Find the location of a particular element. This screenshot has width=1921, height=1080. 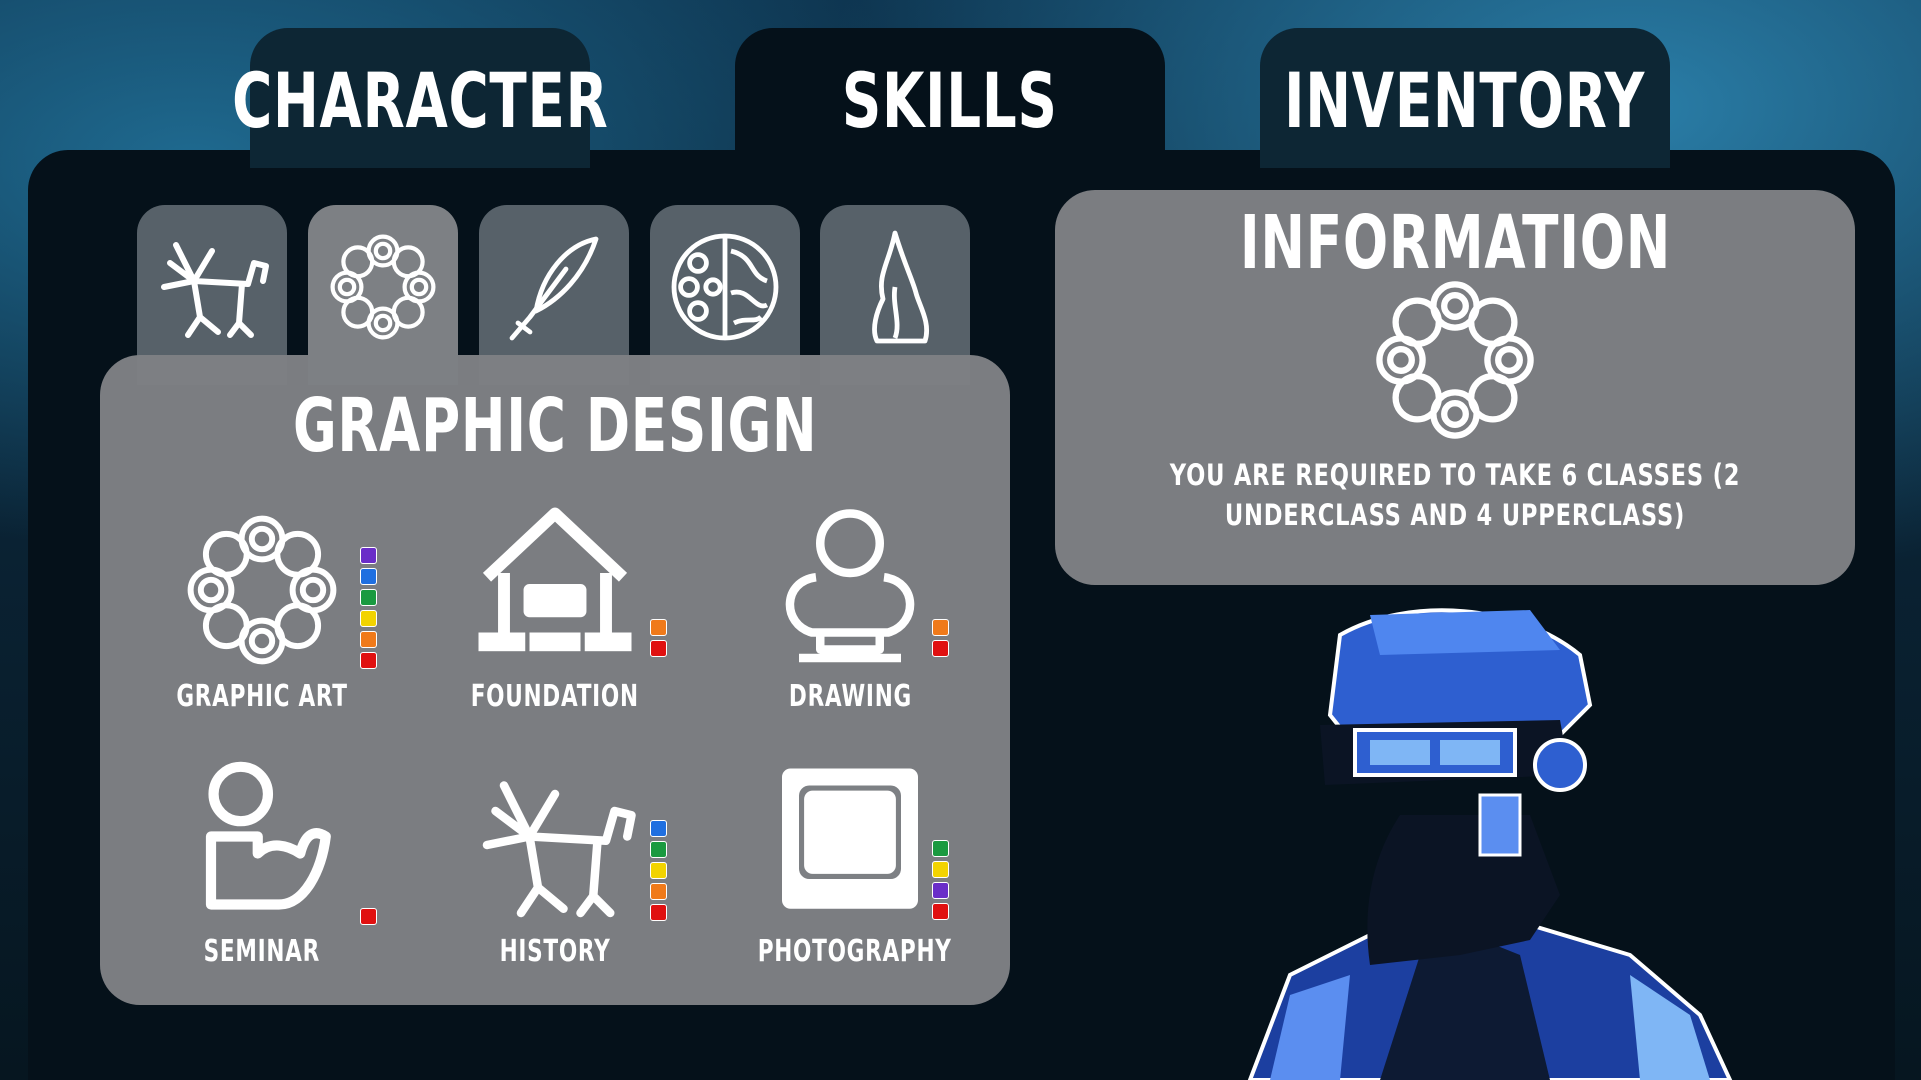

skill-foundation: FOUNDATION is located at coordinates (555, 615).